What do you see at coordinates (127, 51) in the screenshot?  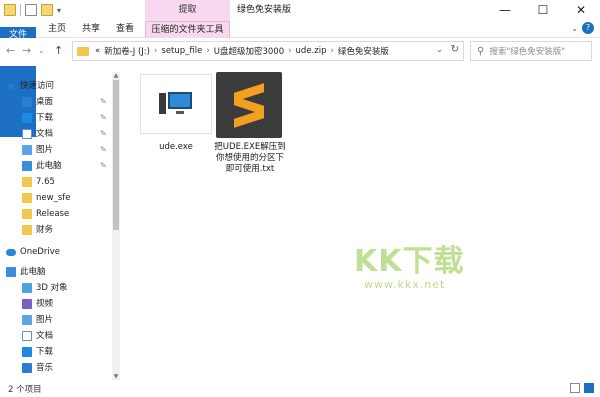 I see `breadcrumb-drive: 新加卷-J (J:)` at bounding box center [127, 51].